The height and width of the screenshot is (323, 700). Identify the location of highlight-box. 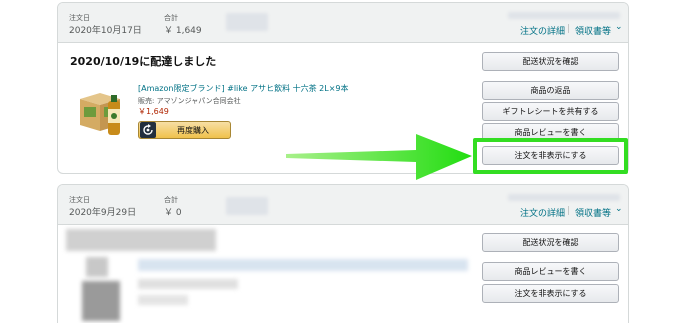
(550, 156).